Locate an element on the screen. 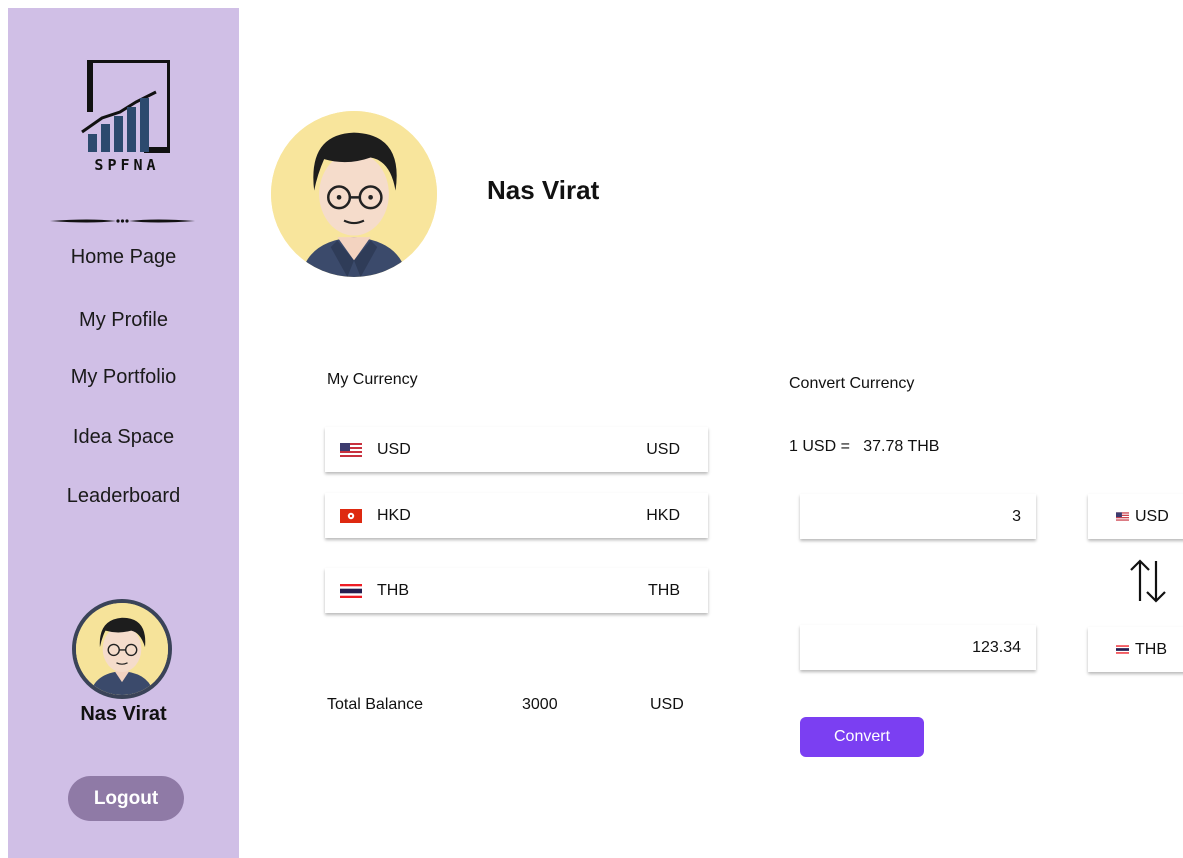  currency-code: THB is located at coordinates (393, 590).